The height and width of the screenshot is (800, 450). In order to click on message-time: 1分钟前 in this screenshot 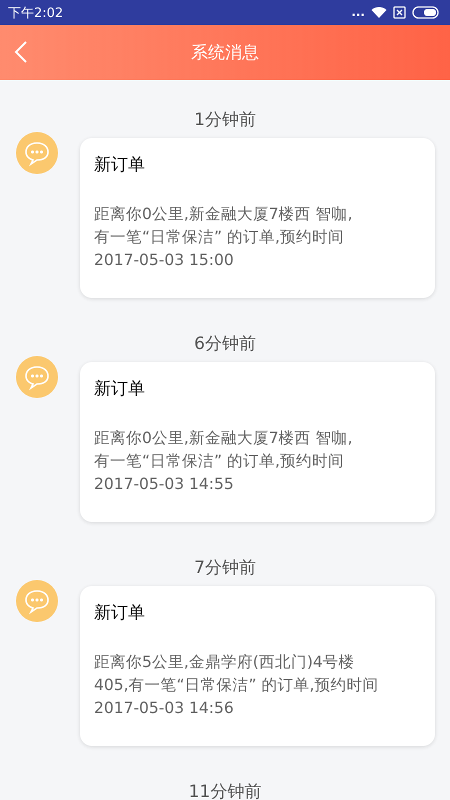, I will do `click(225, 120)`.